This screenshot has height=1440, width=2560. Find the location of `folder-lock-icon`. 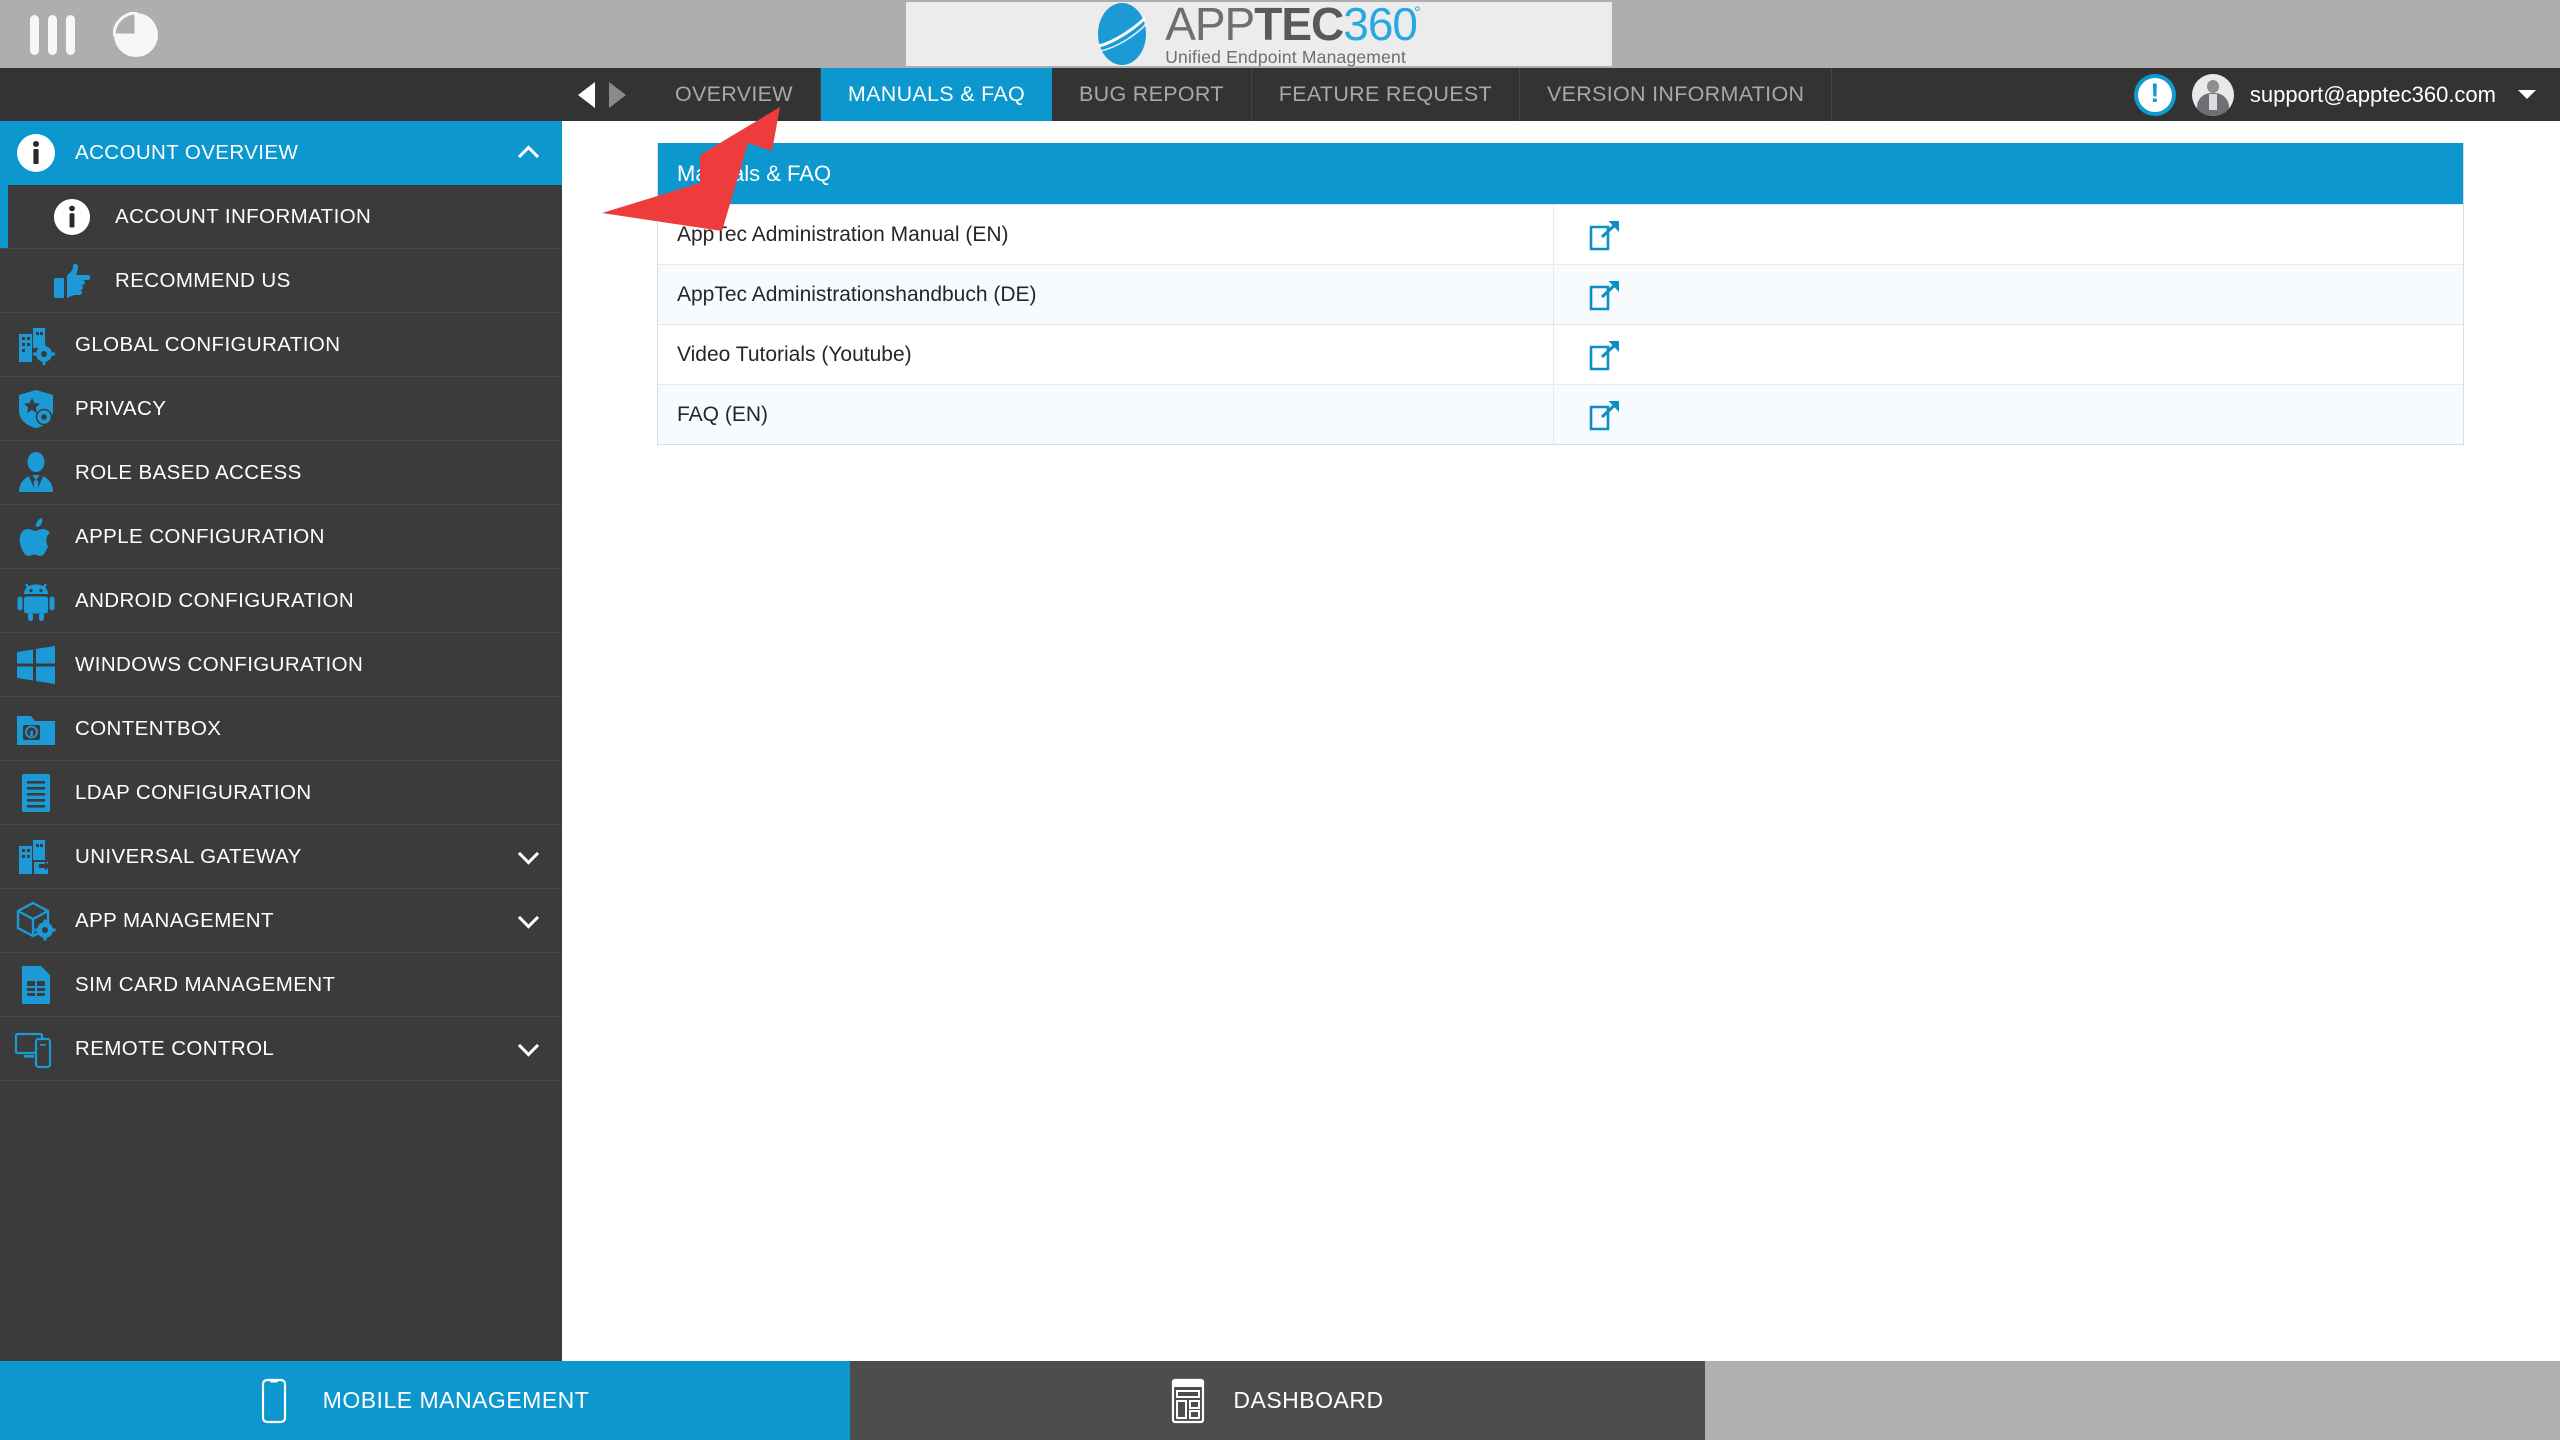

folder-lock-icon is located at coordinates (36, 729).